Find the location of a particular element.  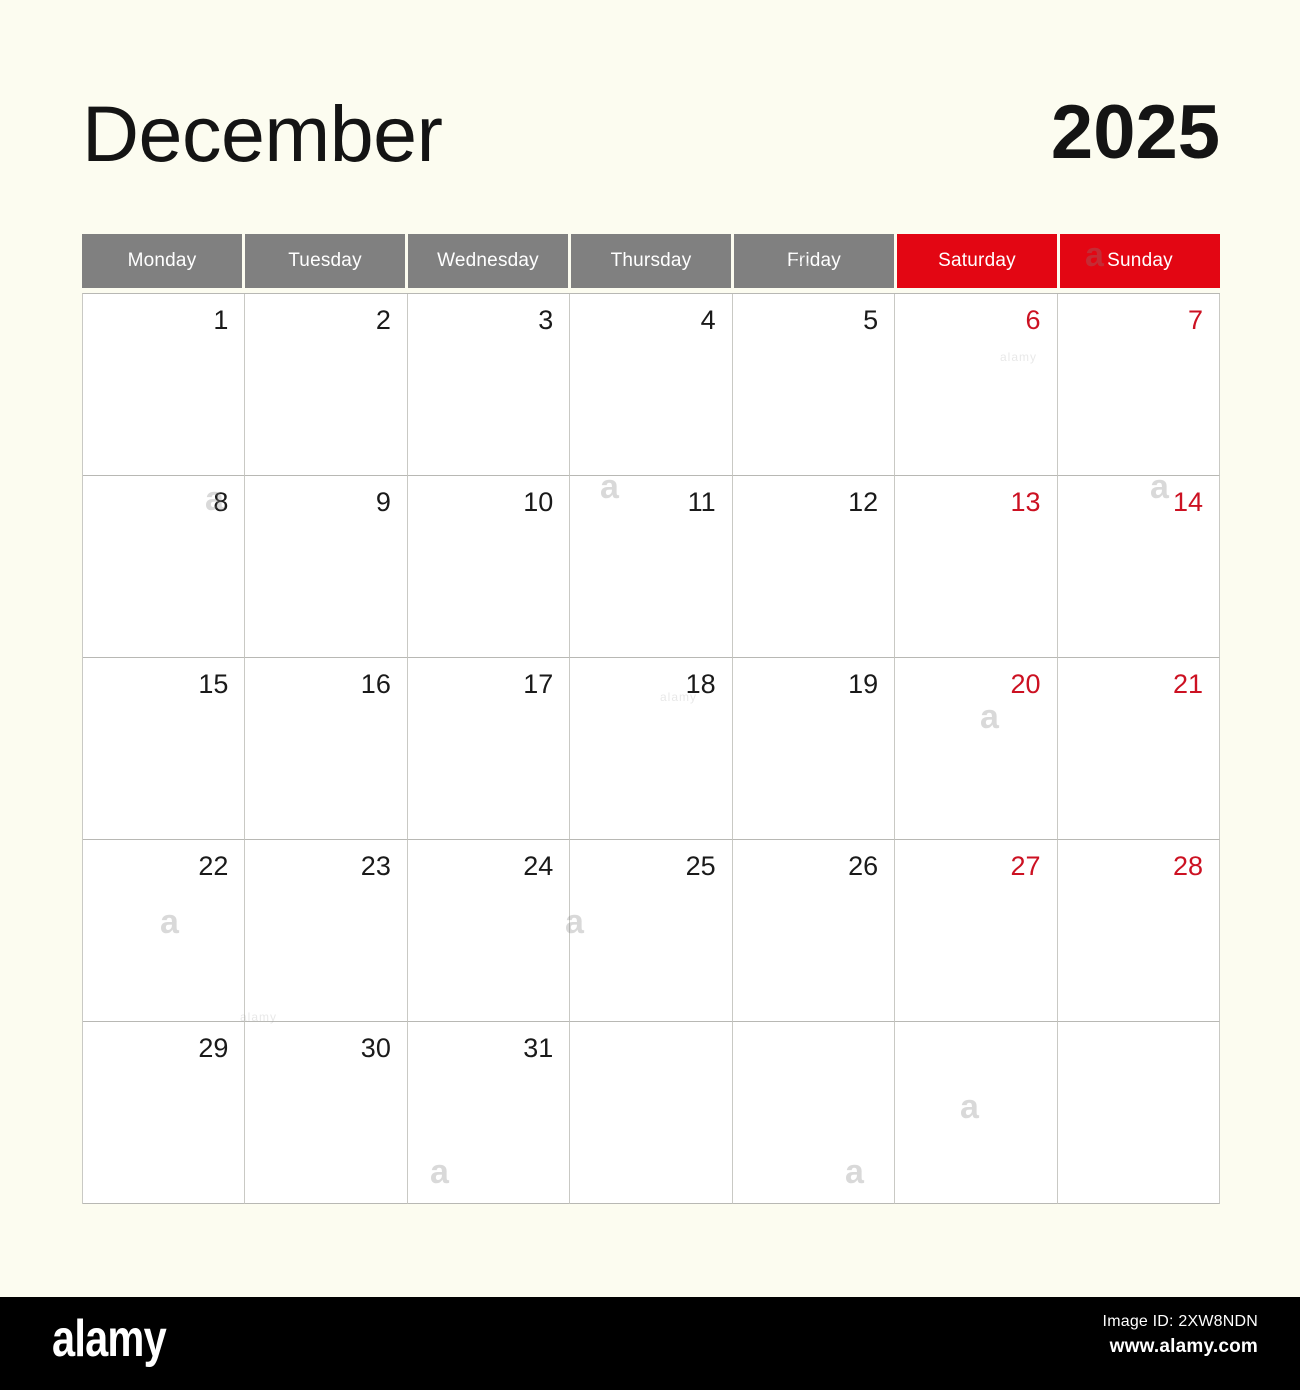

footer-website-url: www.alamy.com is located at coordinates (1183, 1346).